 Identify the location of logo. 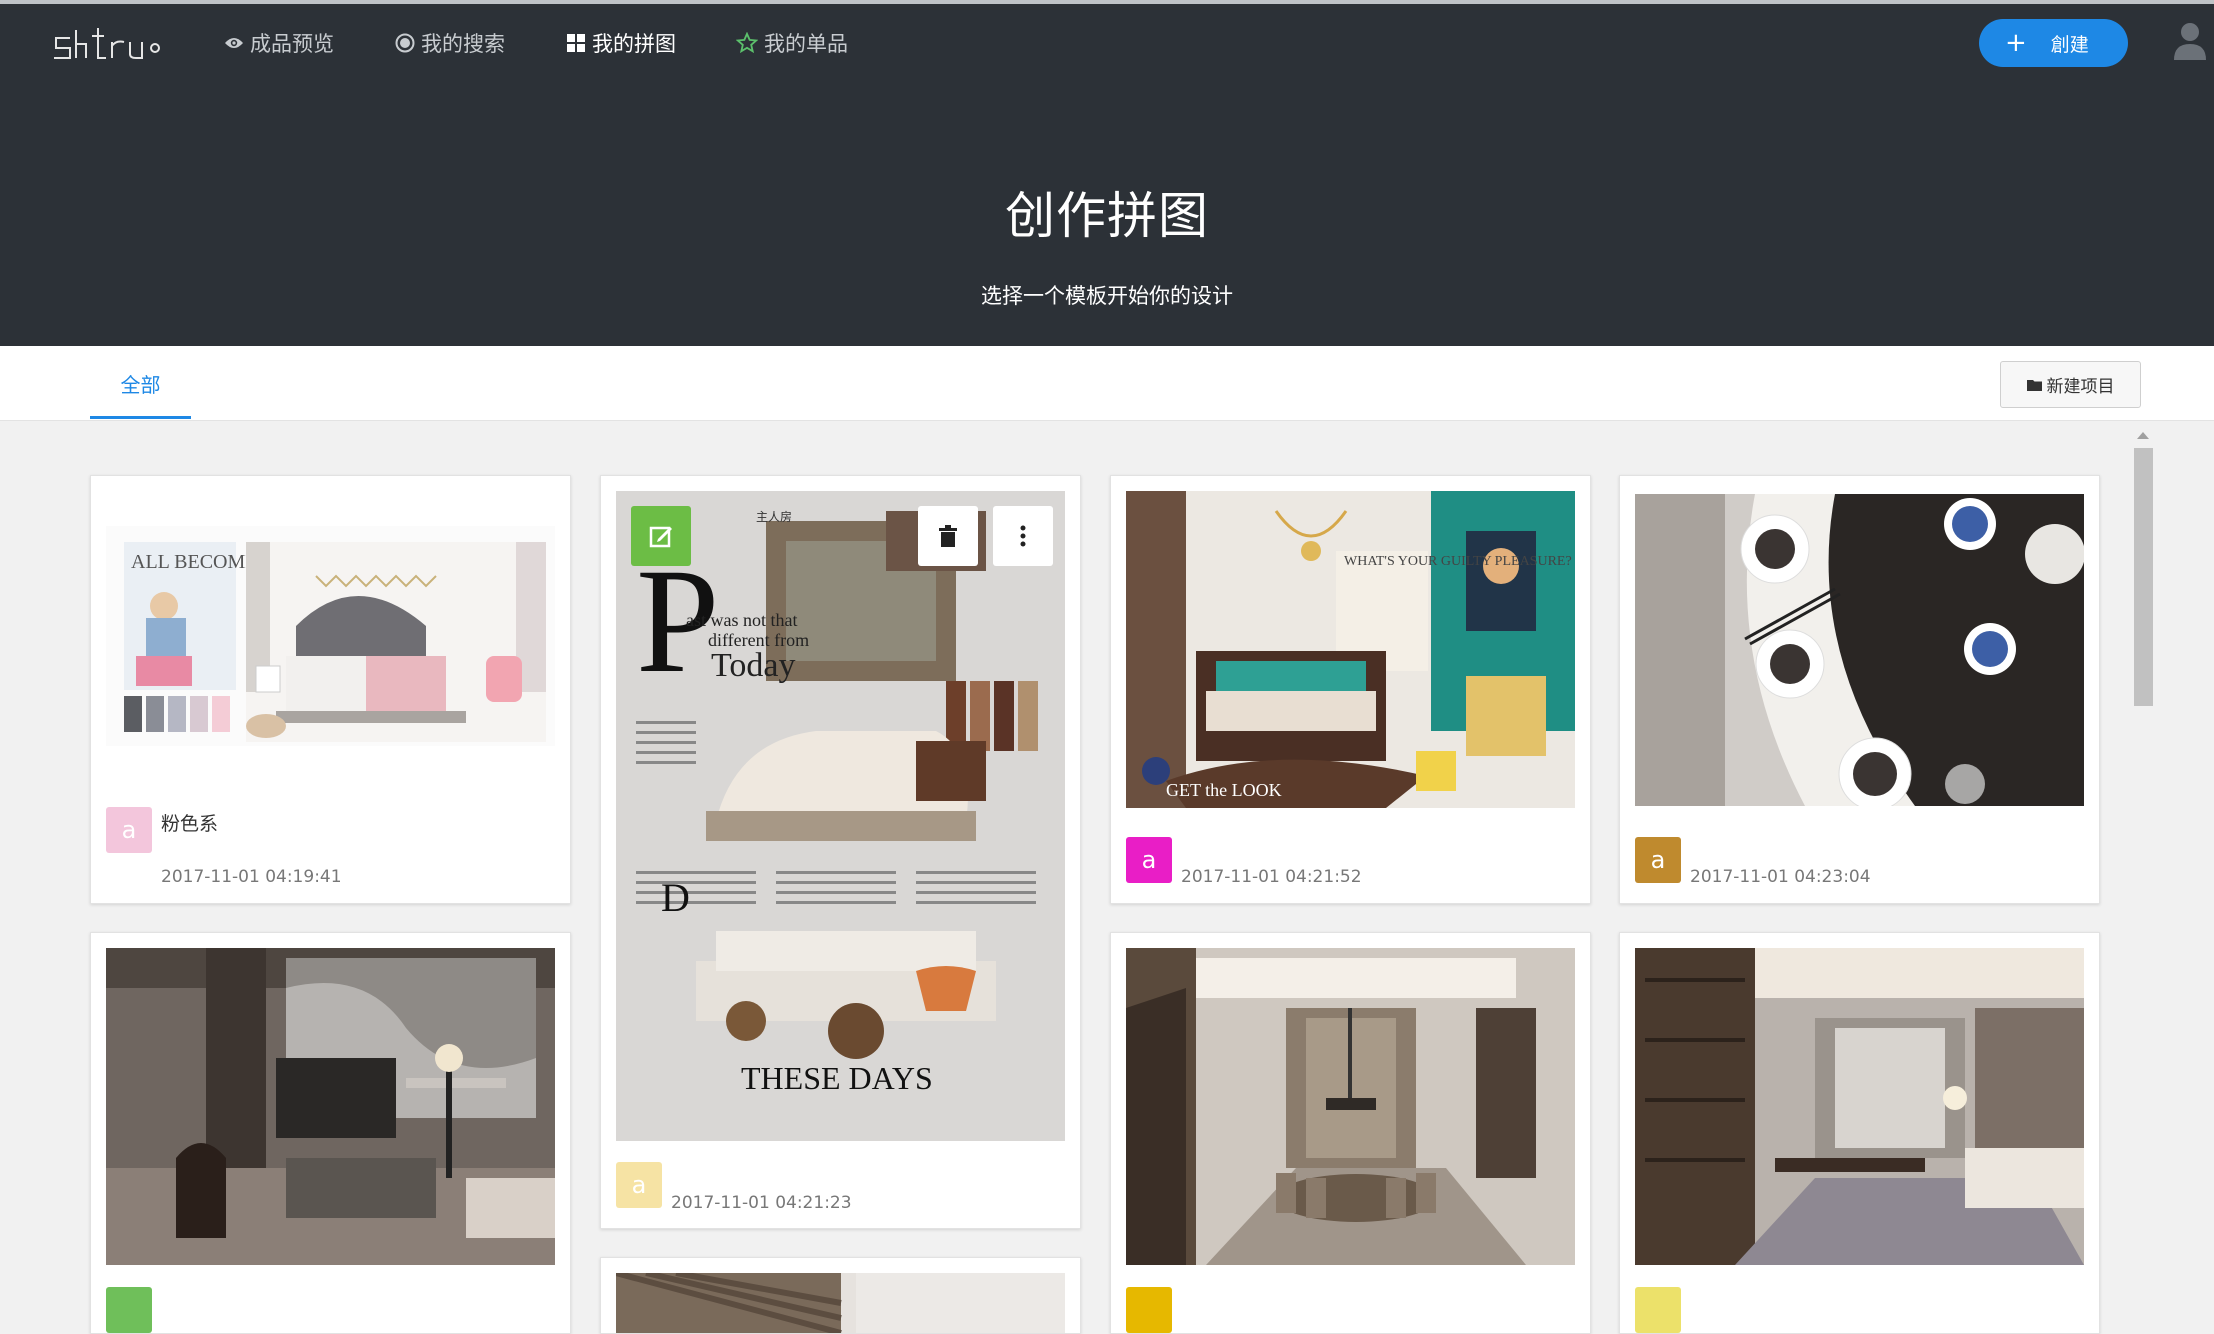
(109, 41).